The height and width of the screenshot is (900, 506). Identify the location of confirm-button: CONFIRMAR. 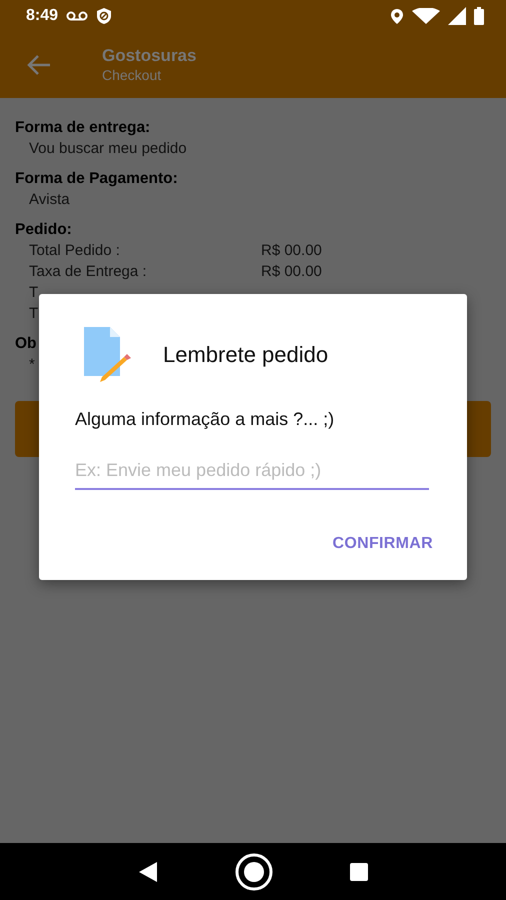
(382, 544).